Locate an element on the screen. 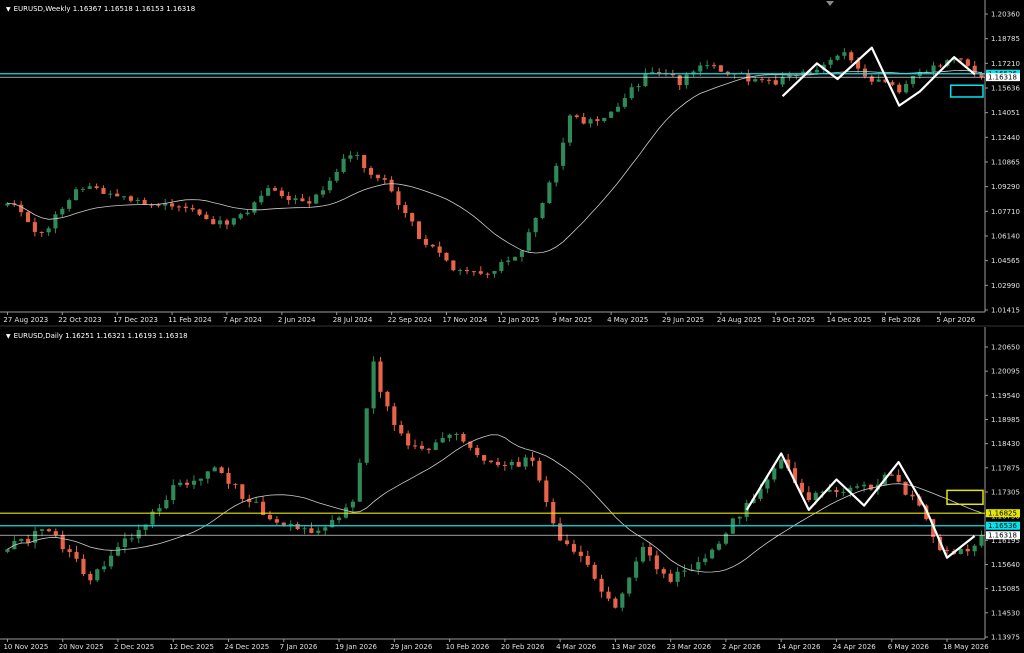 This screenshot has height=653, width=1024. time-tick-label: 28 Jul 2024 is located at coordinates (353, 320).